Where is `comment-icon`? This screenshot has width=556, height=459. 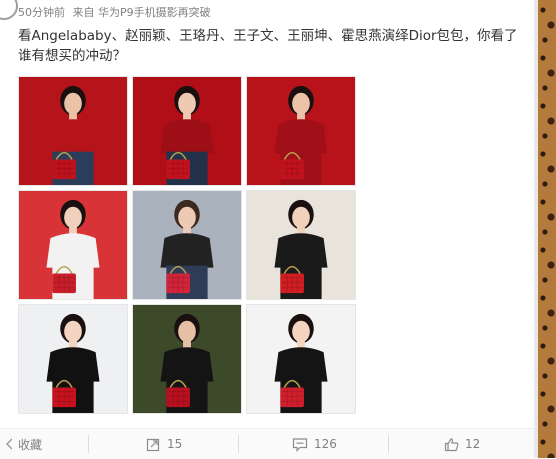 comment-icon is located at coordinates (300, 444).